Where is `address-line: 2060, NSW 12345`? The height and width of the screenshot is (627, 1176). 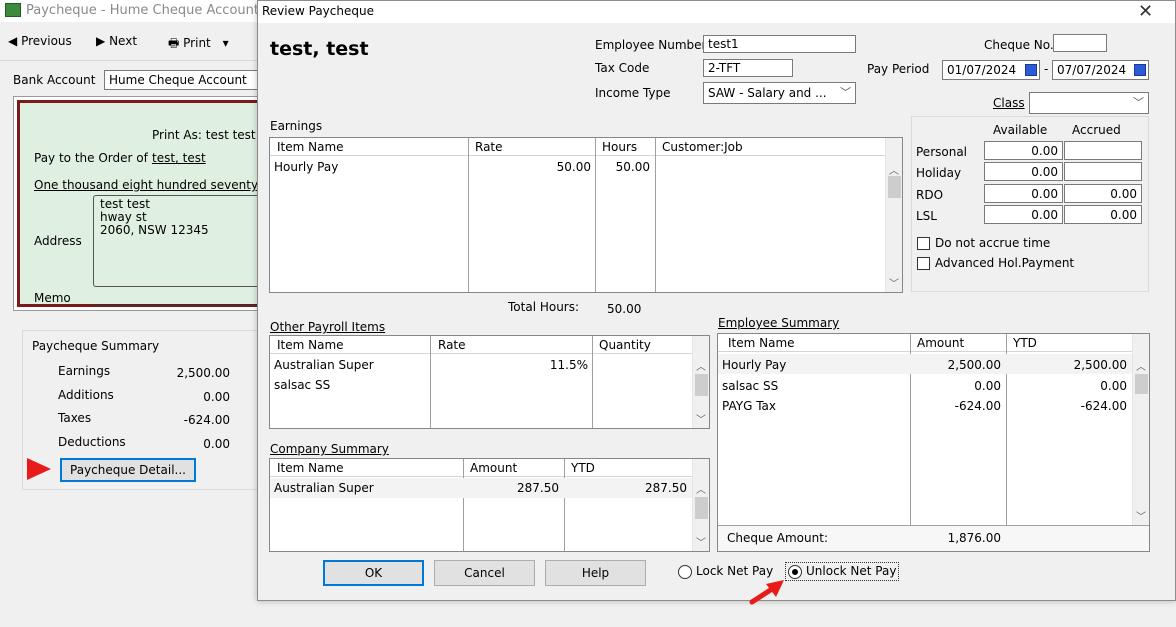
address-line: 2060, NSW 12345 is located at coordinates (154, 230).